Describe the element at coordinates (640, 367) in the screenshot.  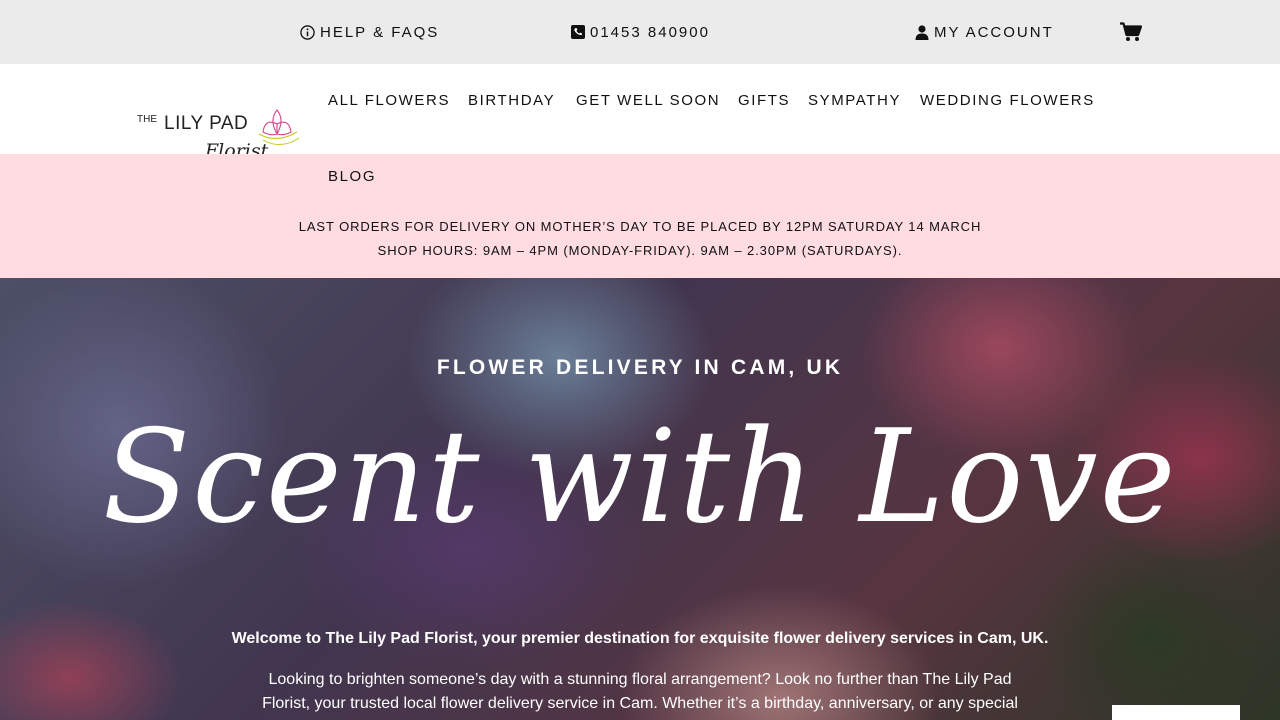
I see `hero-eyebrow: FLOWER DELIVERY IN CAM, UK` at that location.